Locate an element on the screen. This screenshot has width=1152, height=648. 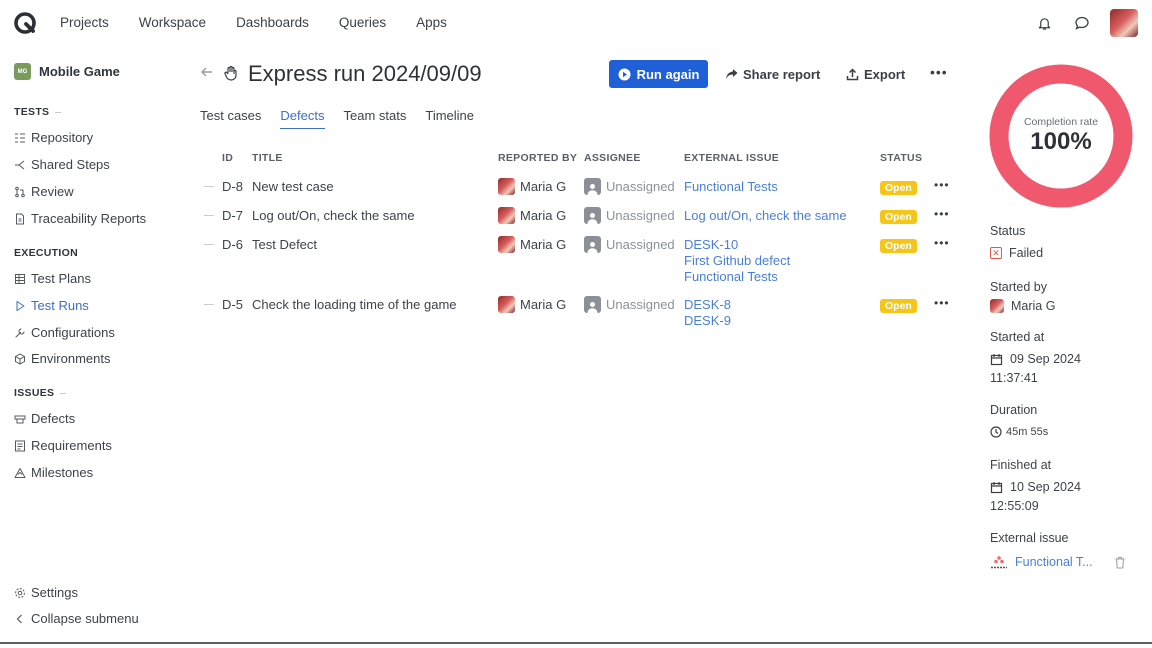
tab-team-stats: Team stats is located at coordinates (375, 118).